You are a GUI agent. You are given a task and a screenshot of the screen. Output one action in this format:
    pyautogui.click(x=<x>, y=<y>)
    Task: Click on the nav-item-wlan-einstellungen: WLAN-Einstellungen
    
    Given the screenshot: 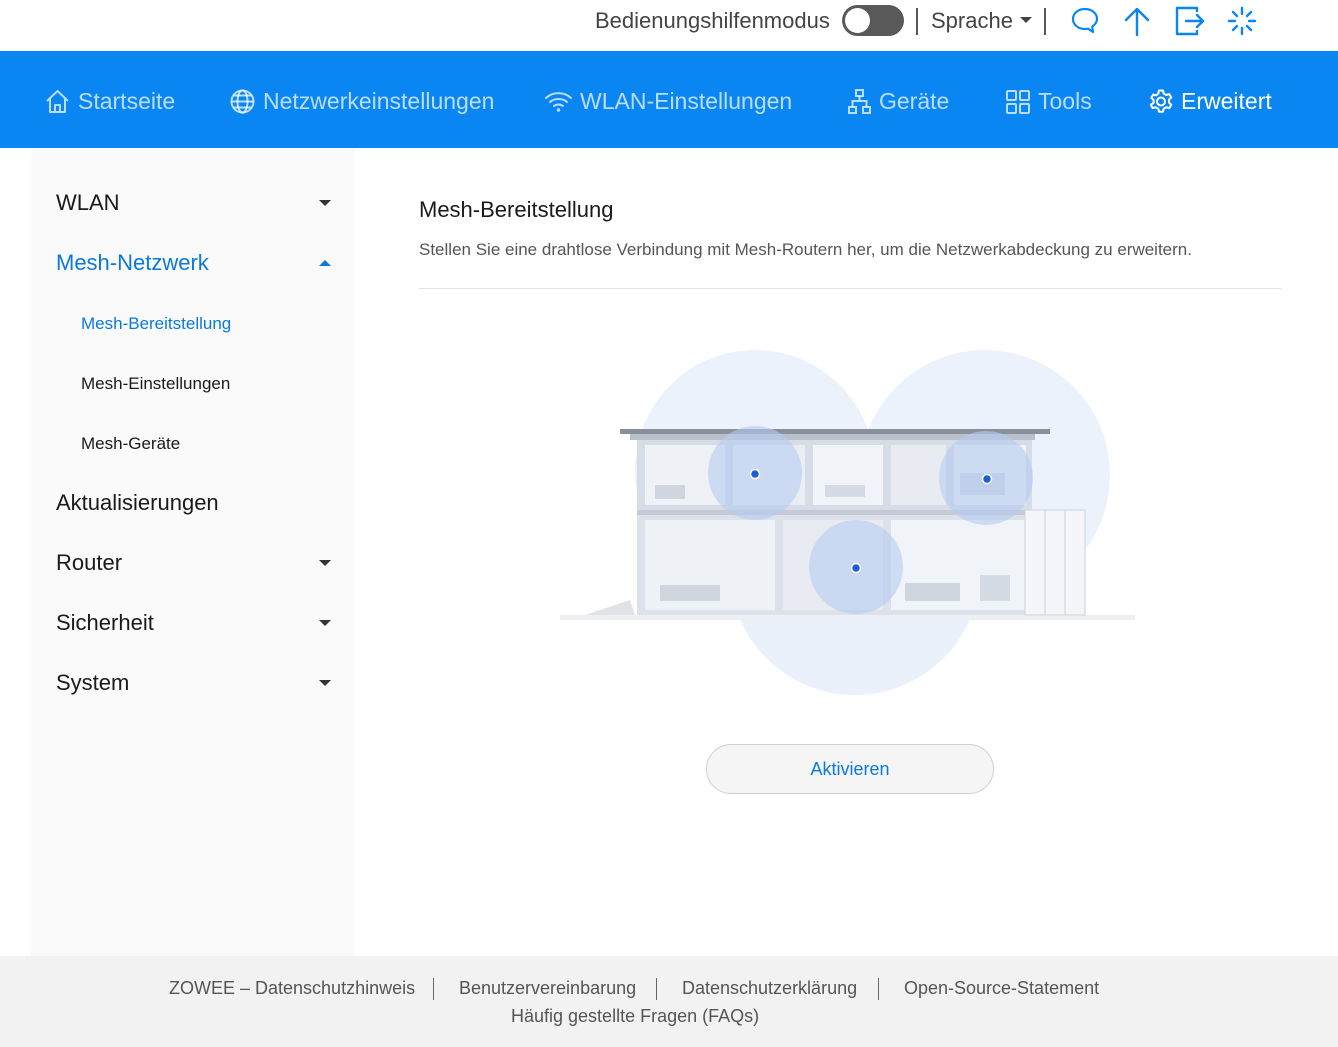 What is the action you would take?
    pyautogui.click(x=668, y=101)
    